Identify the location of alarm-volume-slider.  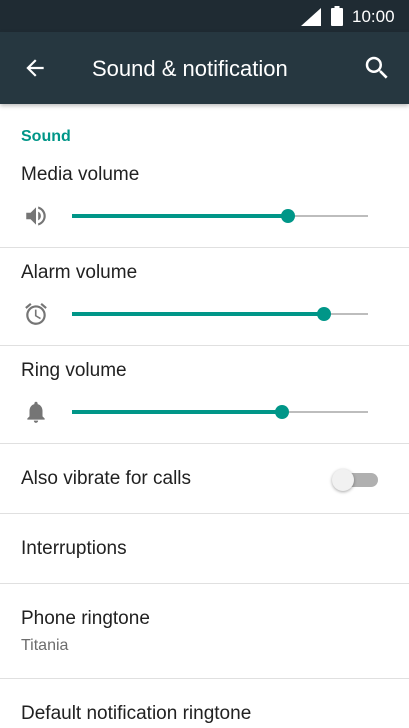
(220, 314).